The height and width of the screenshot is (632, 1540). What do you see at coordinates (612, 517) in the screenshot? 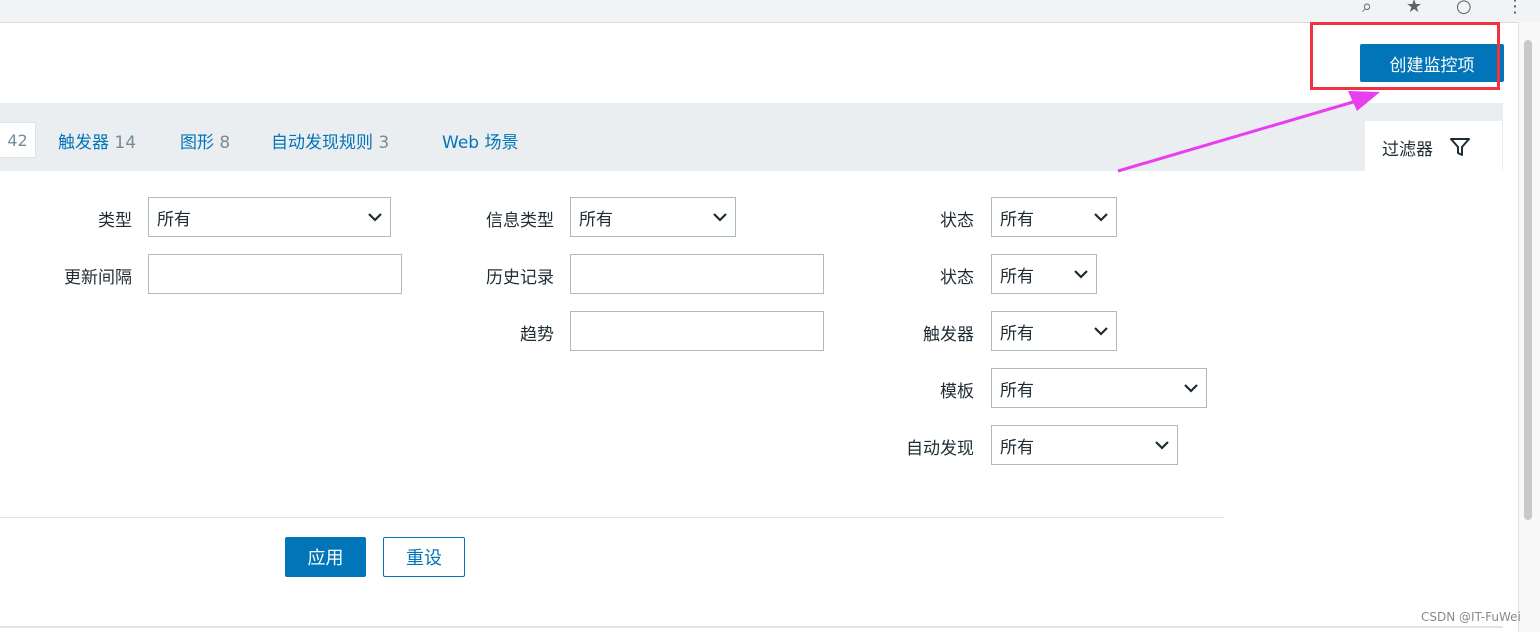
I see `filter-divider` at bounding box center [612, 517].